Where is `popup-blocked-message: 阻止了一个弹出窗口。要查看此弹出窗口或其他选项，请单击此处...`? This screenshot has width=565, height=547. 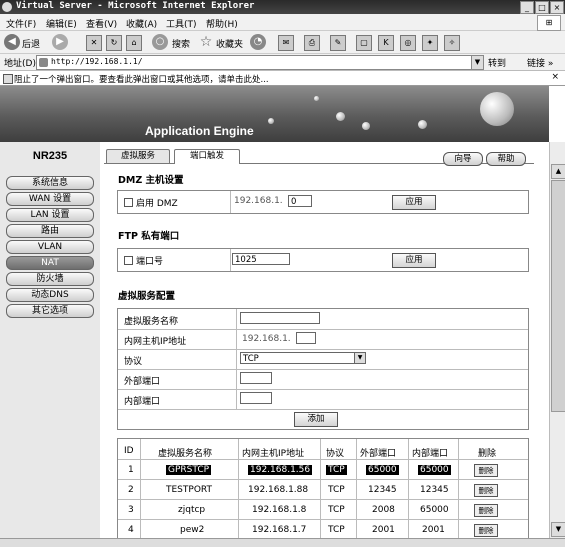
popup-blocked-message: 阻止了一个弹出窗口。要查看此弹出窗口或其他选项，请单击此处... is located at coordinates (141, 79).